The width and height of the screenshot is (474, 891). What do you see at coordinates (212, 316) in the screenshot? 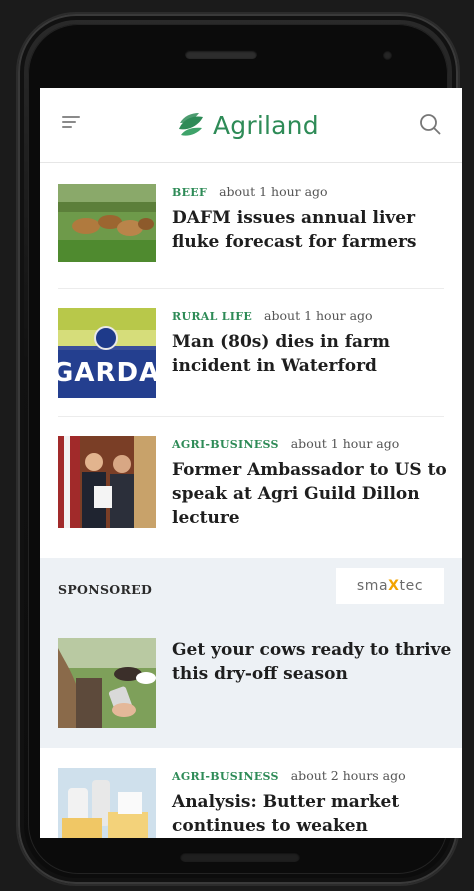
I see `category-label: RURAL LIFE` at bounding box center [212, 316].